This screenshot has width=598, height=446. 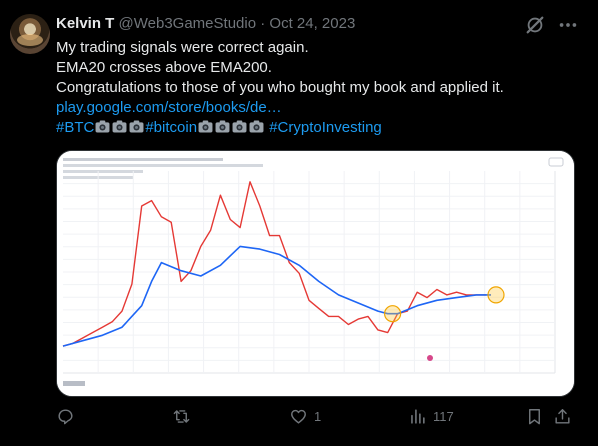 What do you see at coordinates (188, 23) in the screenshot?
I see `author-handle: @Web3GameStudio` at bounding box center [188, 23].